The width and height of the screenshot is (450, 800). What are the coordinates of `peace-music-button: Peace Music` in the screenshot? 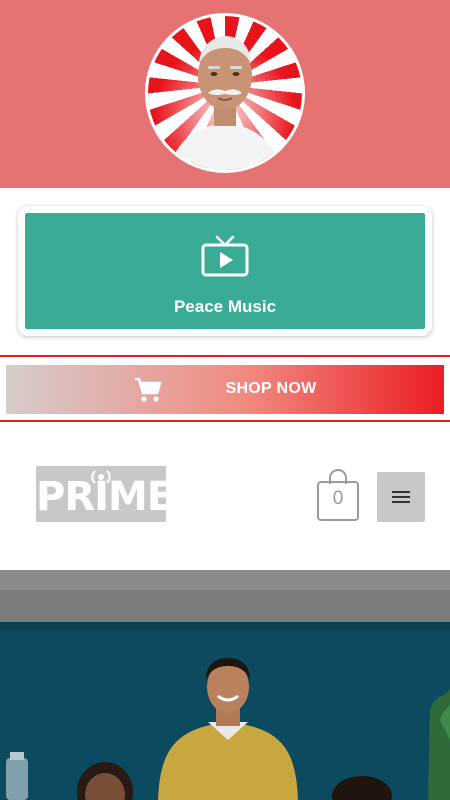 It's located at (225, 271).